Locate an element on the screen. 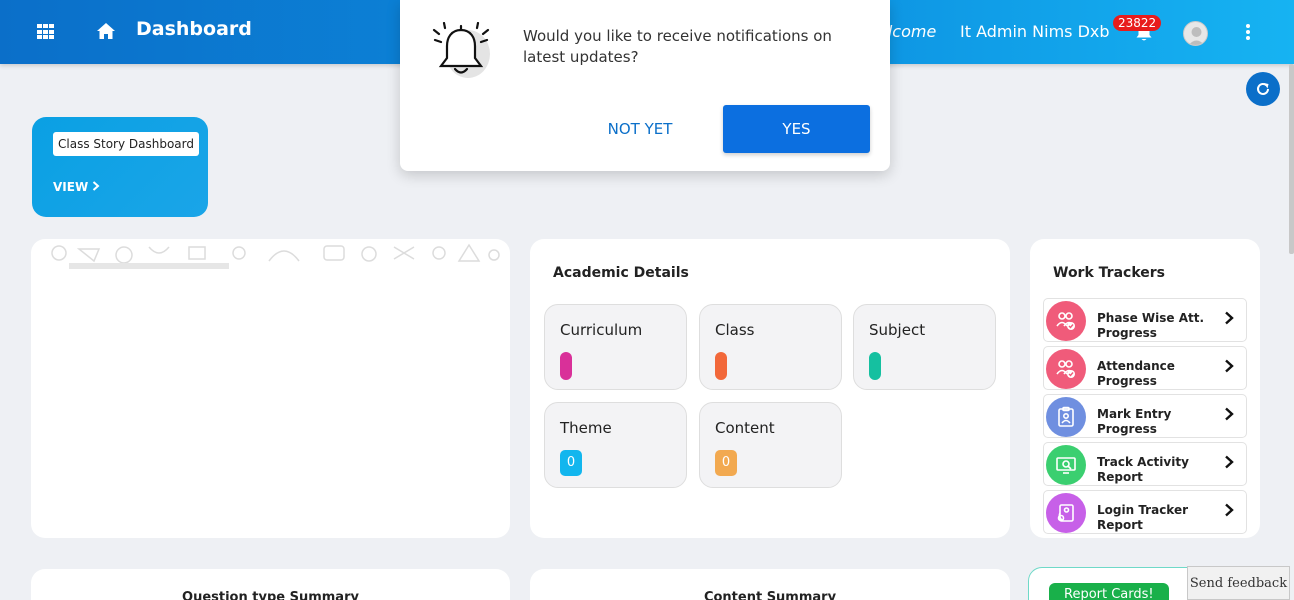 The image size is (1294, 600). theme-count: 0 is located at coordinates (571, 463).